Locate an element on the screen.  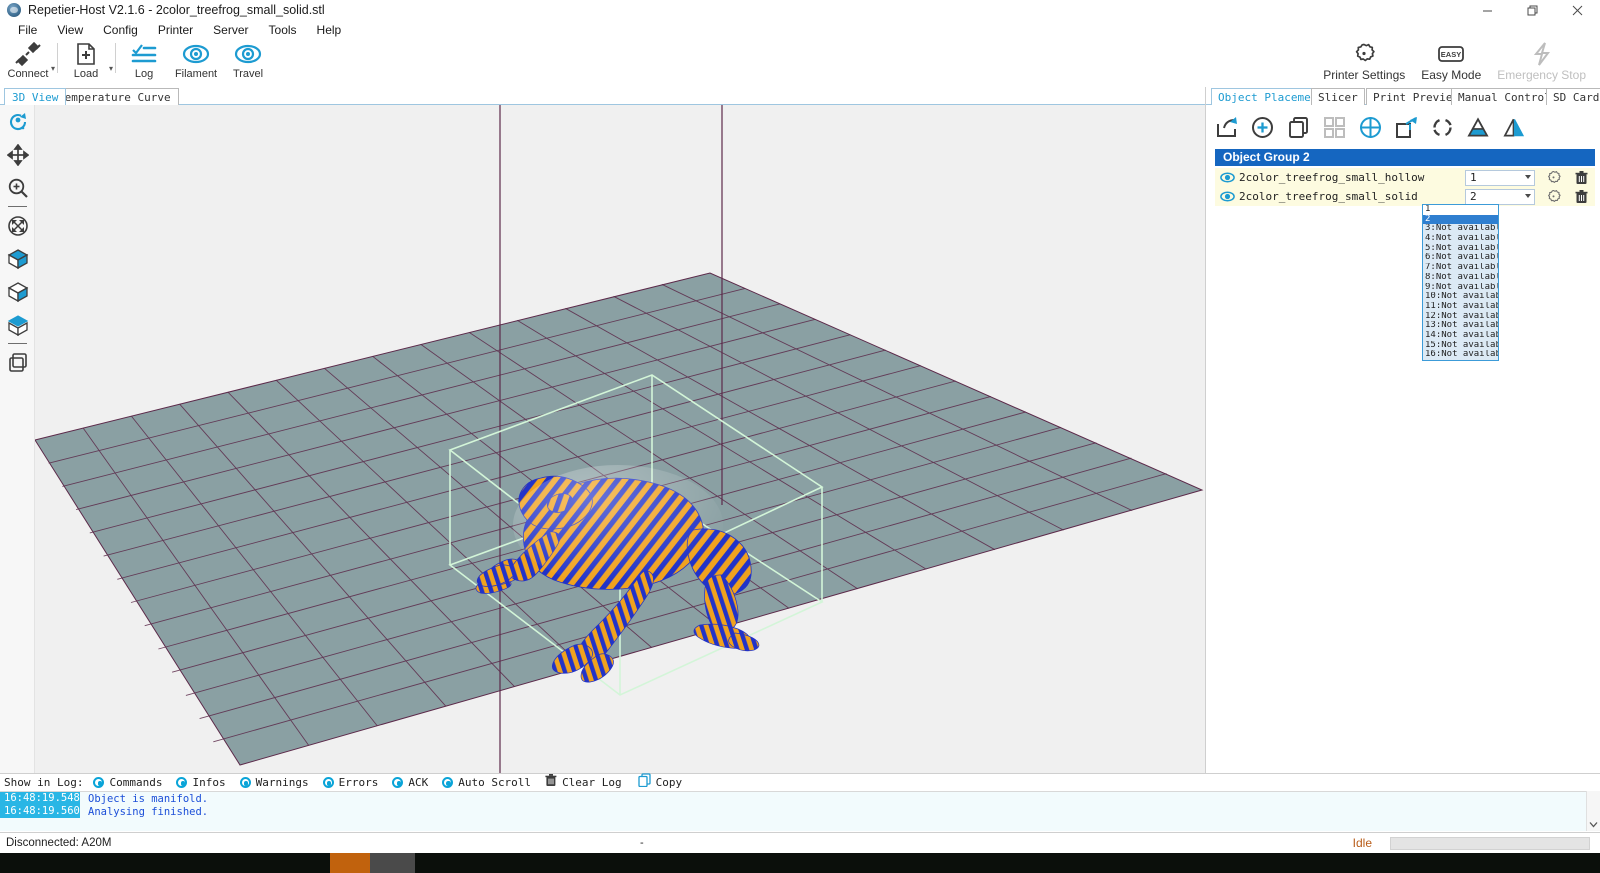
status-bar: Disconnected: A20M - Idle is located at coordinates (800, 842).